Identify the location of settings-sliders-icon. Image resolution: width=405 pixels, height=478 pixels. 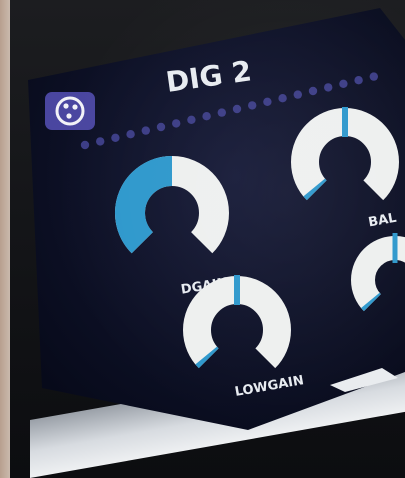
(70, 111).